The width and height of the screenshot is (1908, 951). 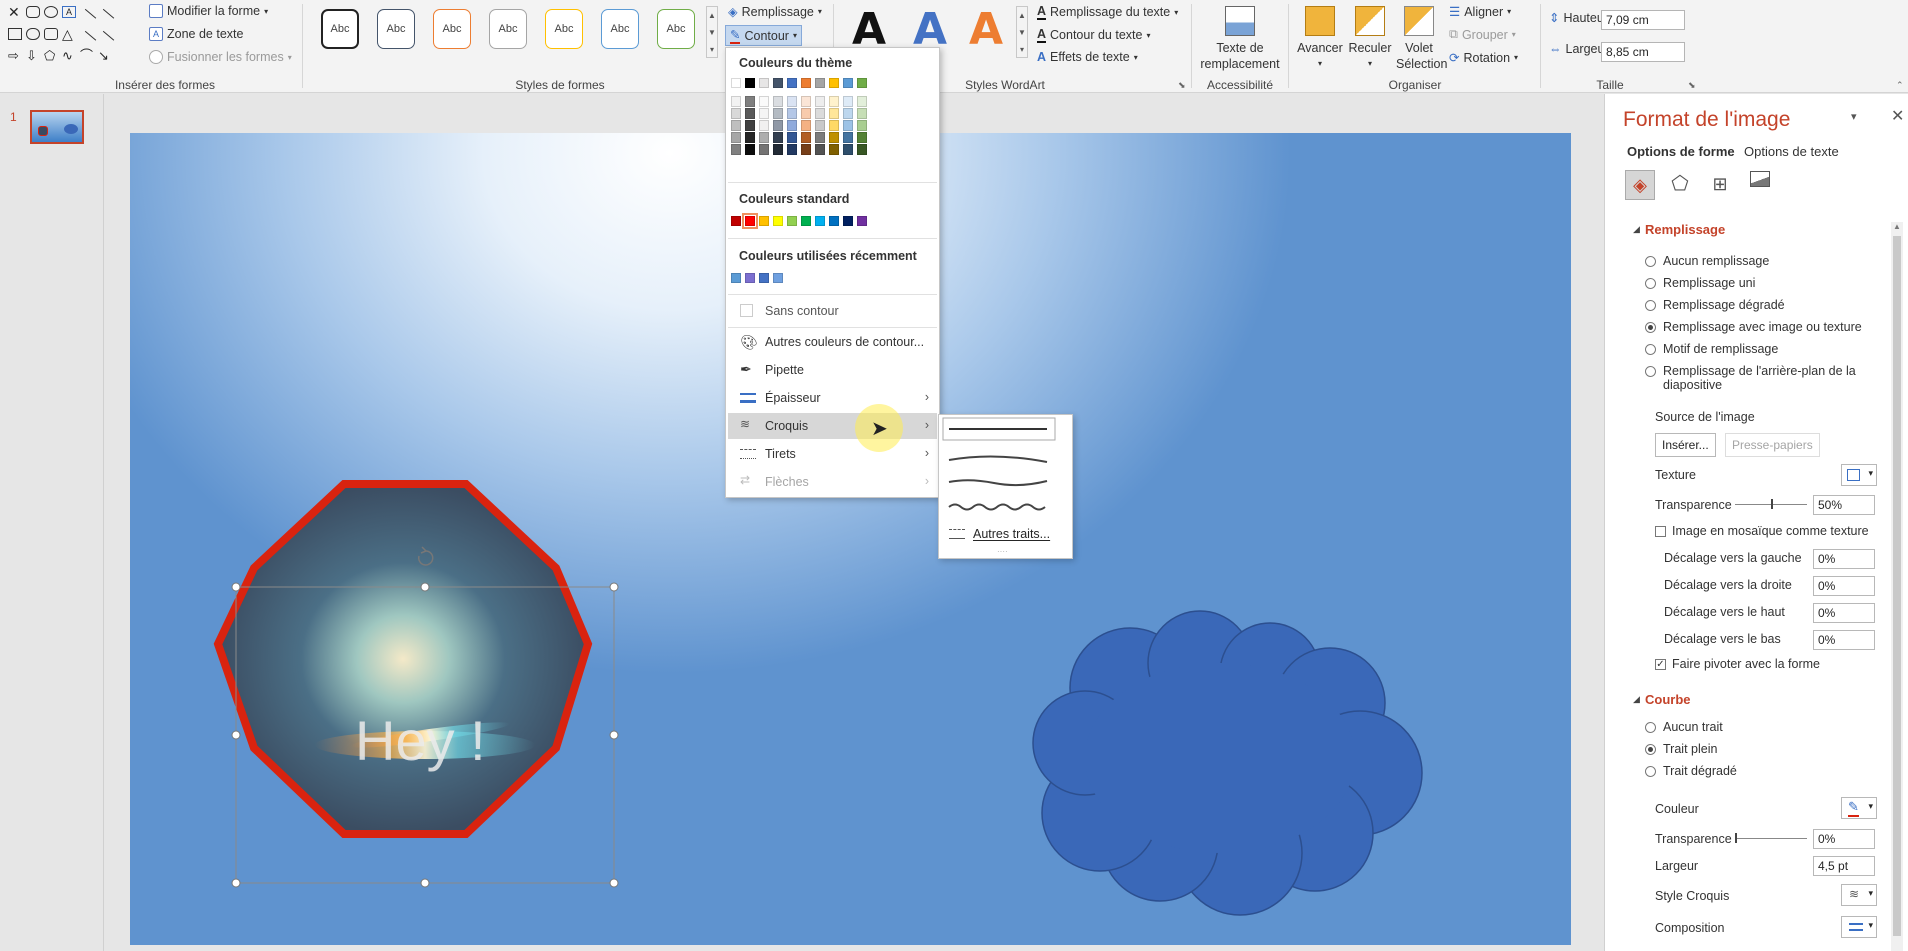 What do you see at coordinates (1320, 39) in the screenshot?
I see `bring-forward-button: Avancer ▾` at bounding box center [1320, 39].